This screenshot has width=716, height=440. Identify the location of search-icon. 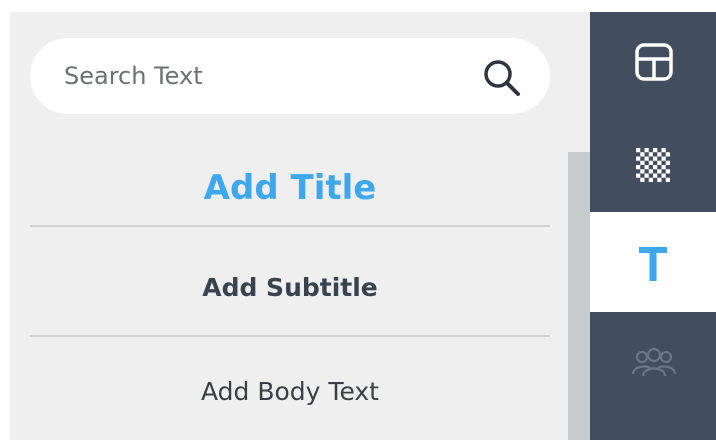
(502, 78).